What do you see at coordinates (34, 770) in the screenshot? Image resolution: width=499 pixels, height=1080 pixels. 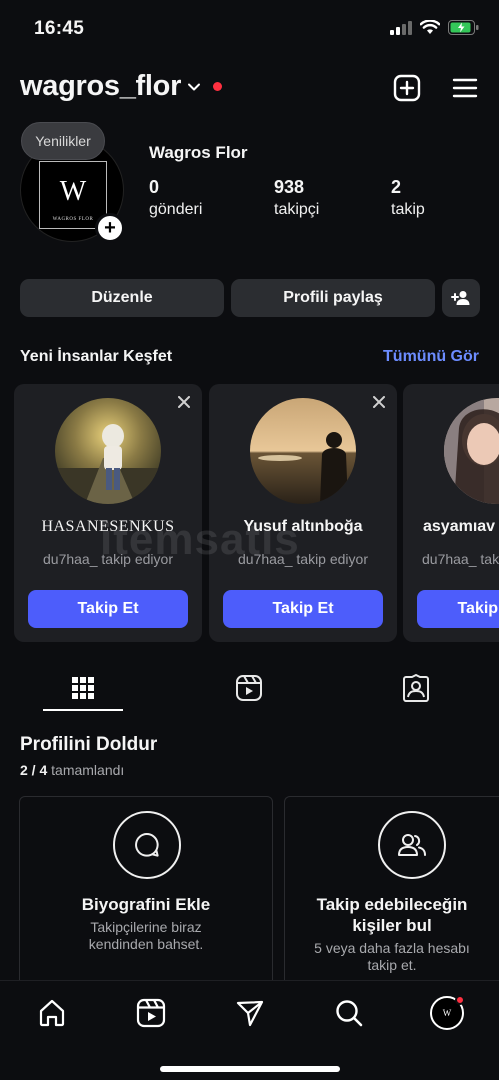 I see `progress-value: 2 / 4` at bounding box center [34, 770].